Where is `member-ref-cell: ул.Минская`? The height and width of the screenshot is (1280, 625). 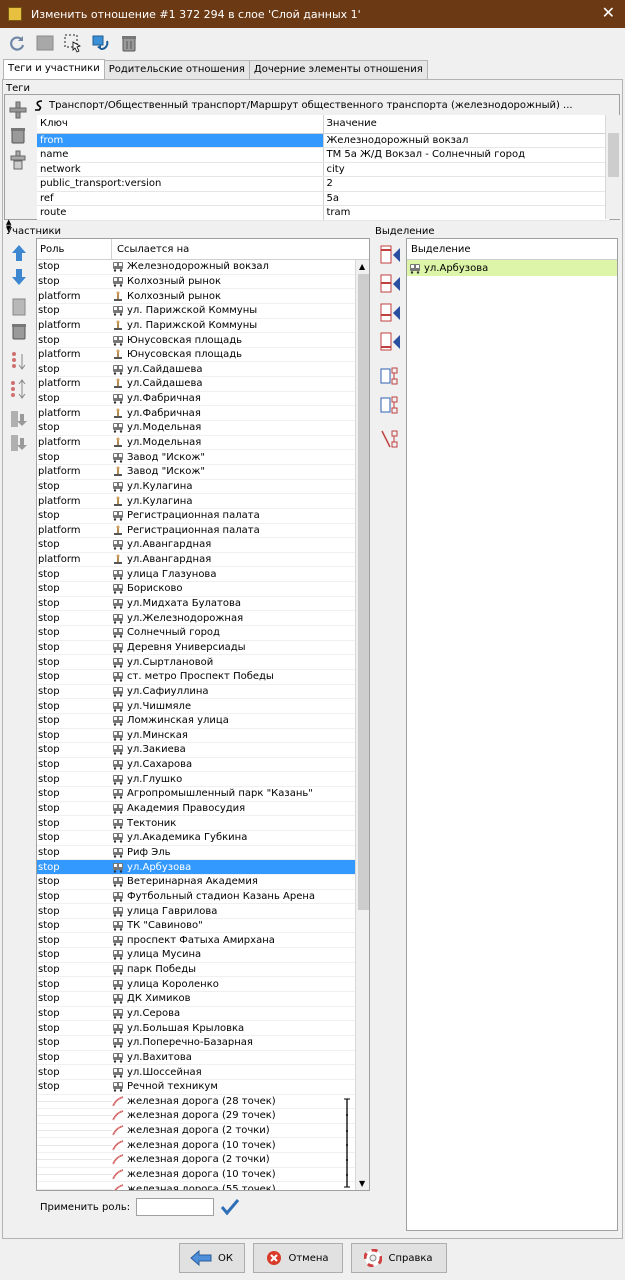 member-ref-cell: ул.Минская is located at coordinates (150, 735).